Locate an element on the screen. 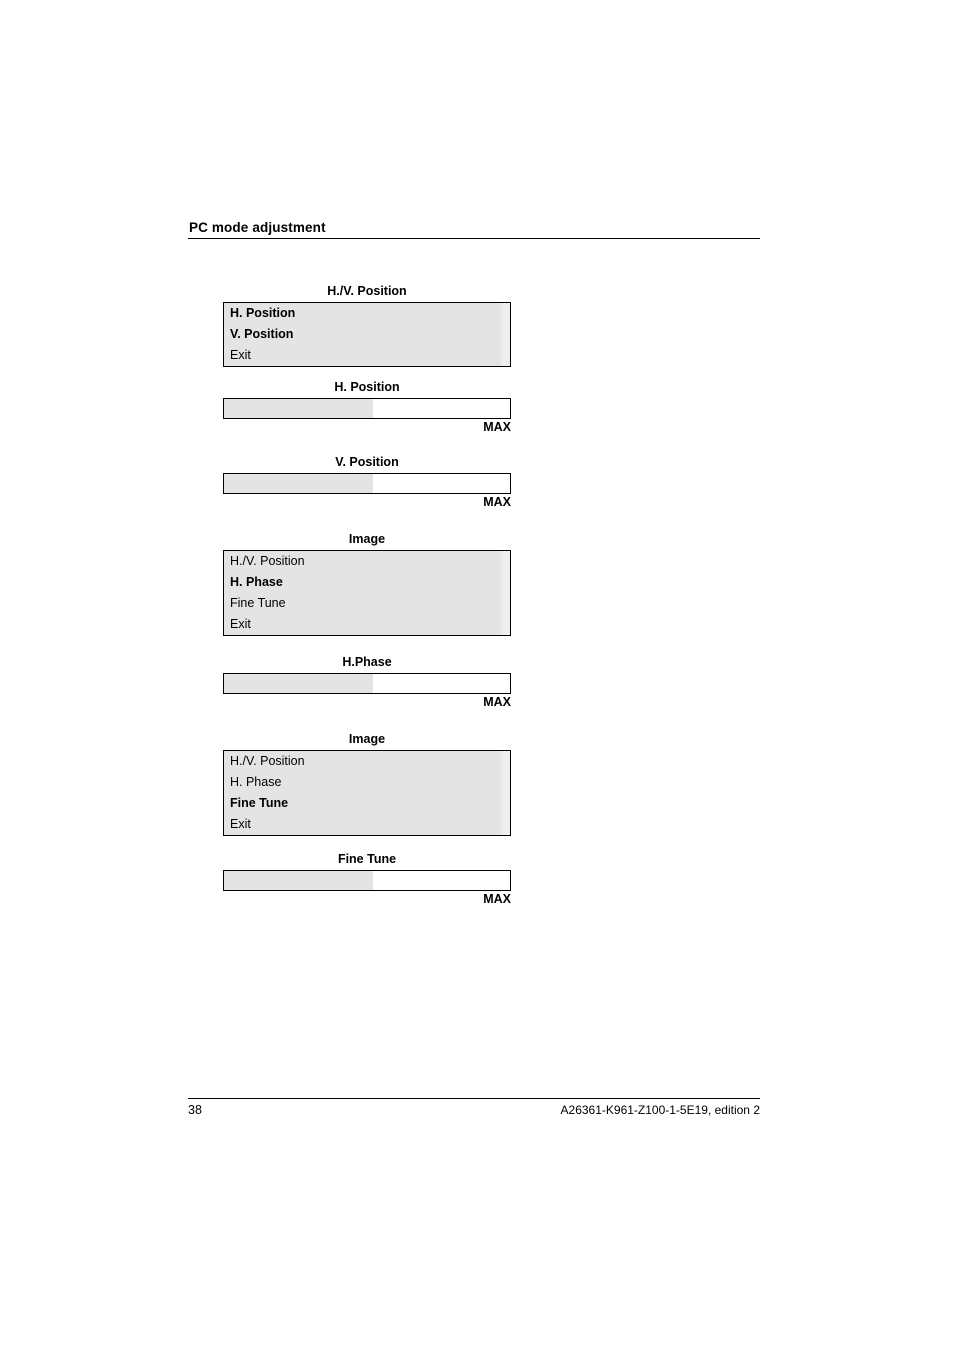  footer-row: 38 A26361-K961-Z100-1-5E19, edition 2 is located at coordinates (474, 1108).